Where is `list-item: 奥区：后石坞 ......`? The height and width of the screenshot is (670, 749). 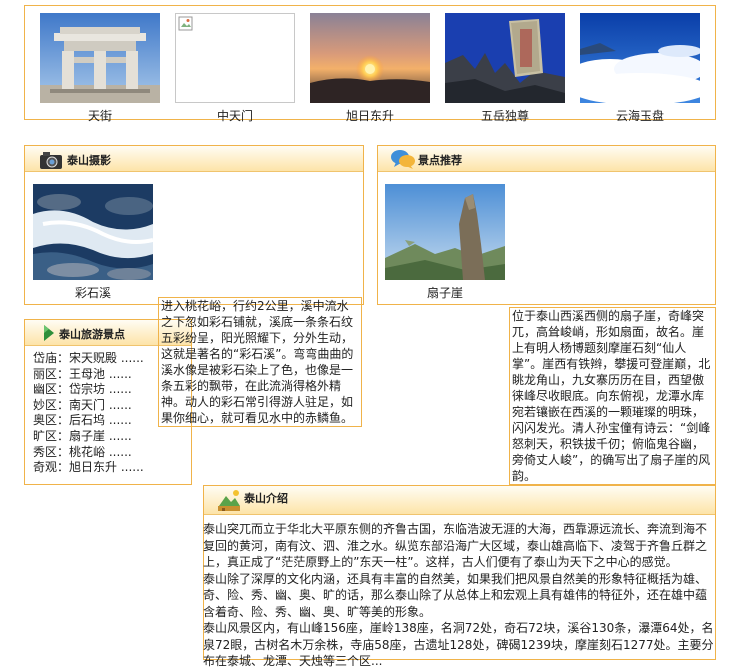
list-item: 奥区：后石坞 ...... is located at coordinates (88, 421).